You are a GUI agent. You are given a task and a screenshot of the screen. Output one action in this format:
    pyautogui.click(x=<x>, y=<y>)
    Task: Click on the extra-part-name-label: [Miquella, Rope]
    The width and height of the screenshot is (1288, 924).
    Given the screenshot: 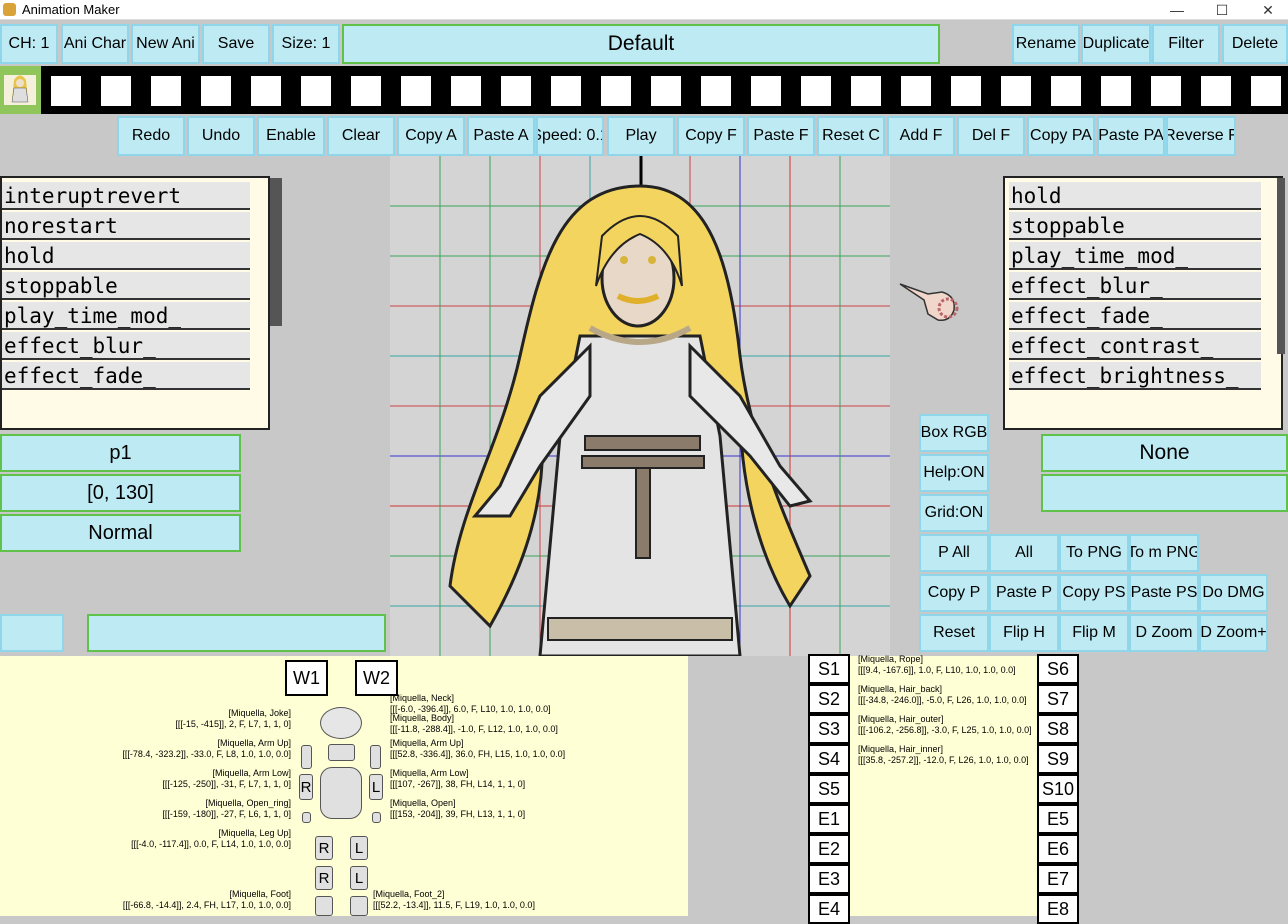 What is the action you would take?
    pyautogui.click(x=891, y=659)
    